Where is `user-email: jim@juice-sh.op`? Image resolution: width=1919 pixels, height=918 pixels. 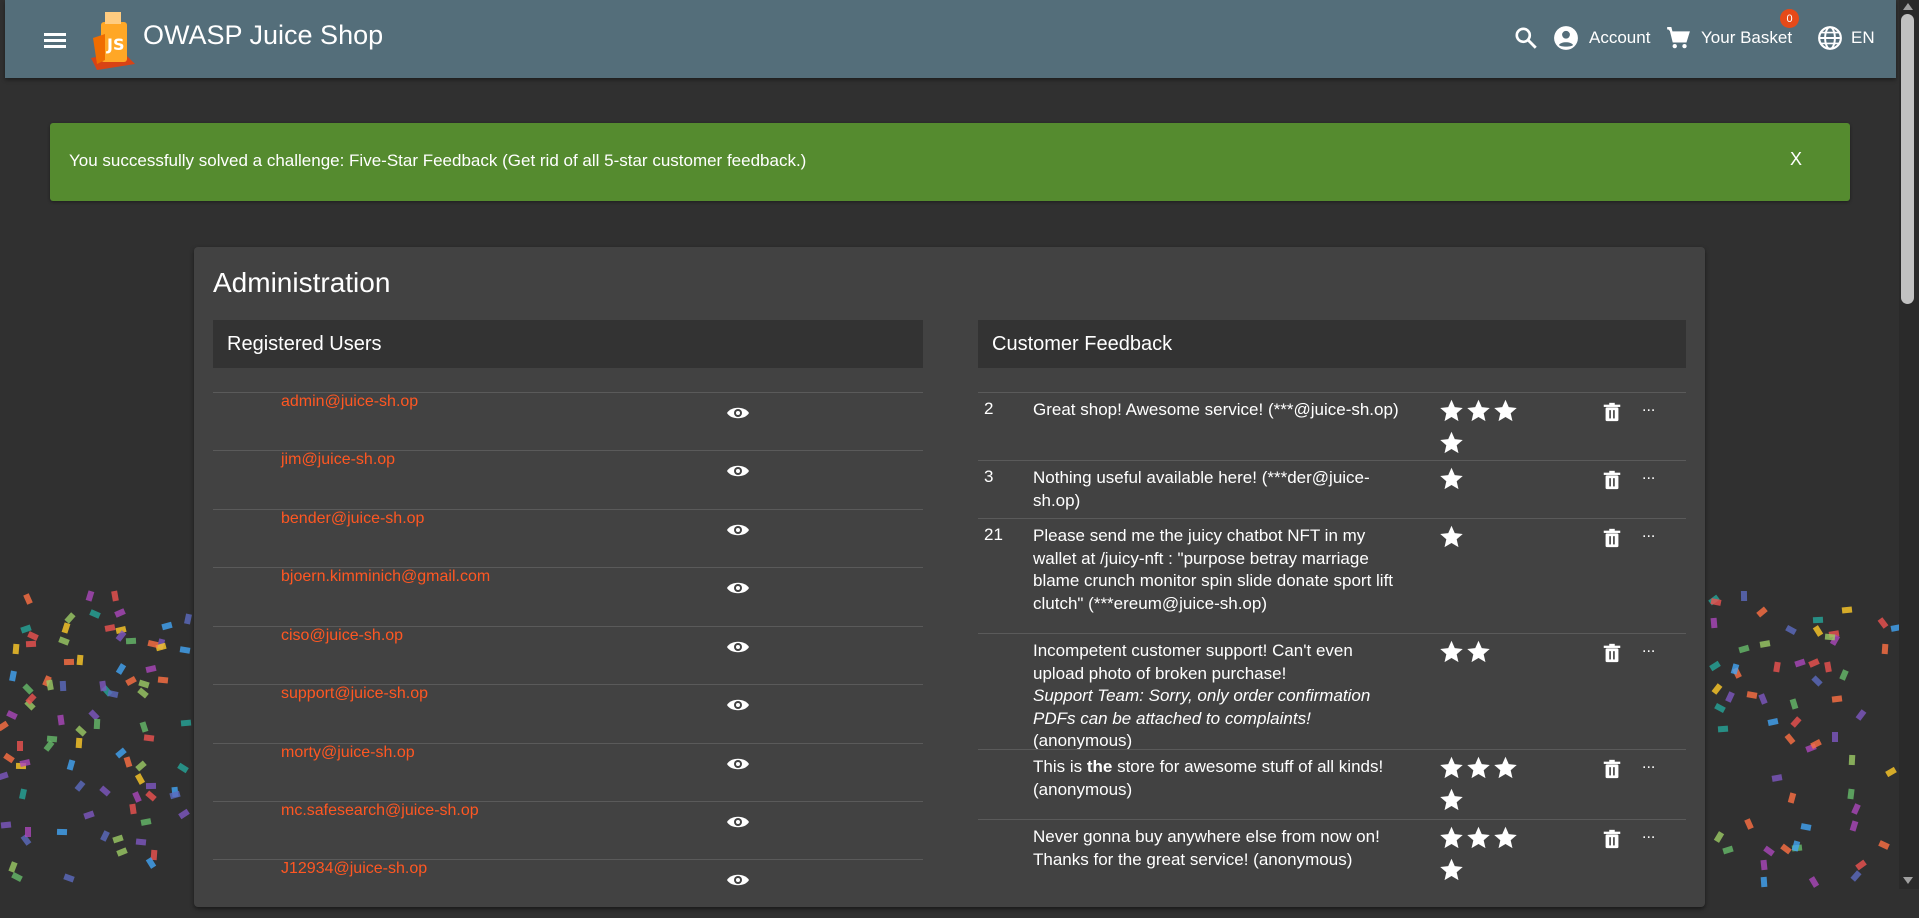
user-email: jim@juice-sh.op is located at coordinates (338, 460).